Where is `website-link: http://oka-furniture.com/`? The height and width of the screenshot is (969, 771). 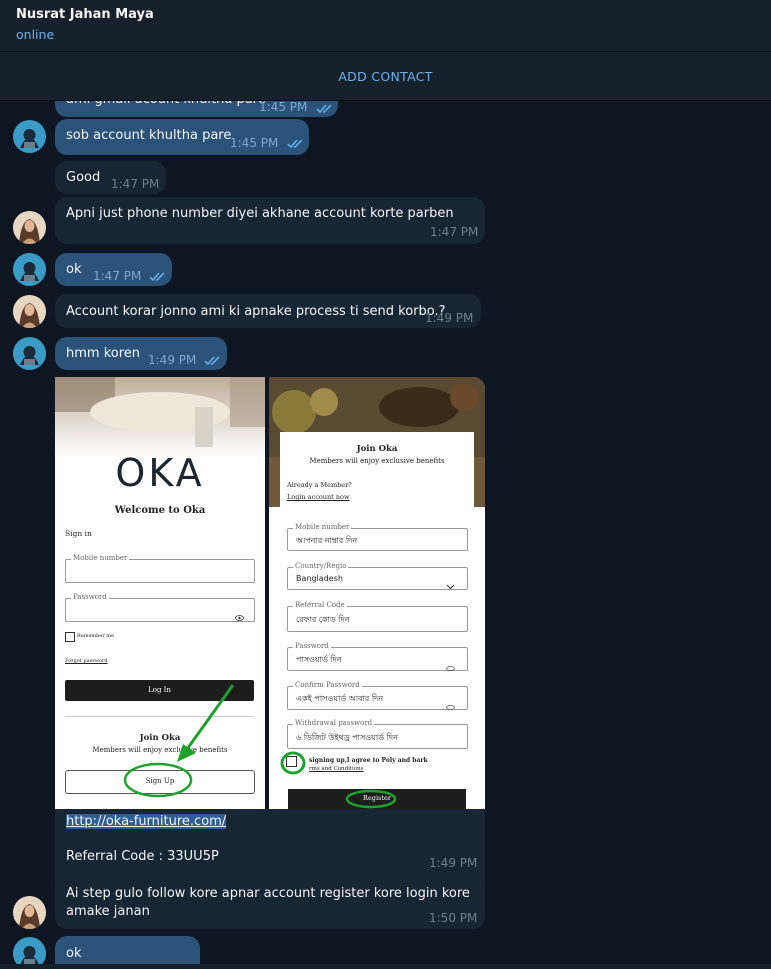
website-link: http://oka-furniture.com/ is located at coordinates (146, 821).